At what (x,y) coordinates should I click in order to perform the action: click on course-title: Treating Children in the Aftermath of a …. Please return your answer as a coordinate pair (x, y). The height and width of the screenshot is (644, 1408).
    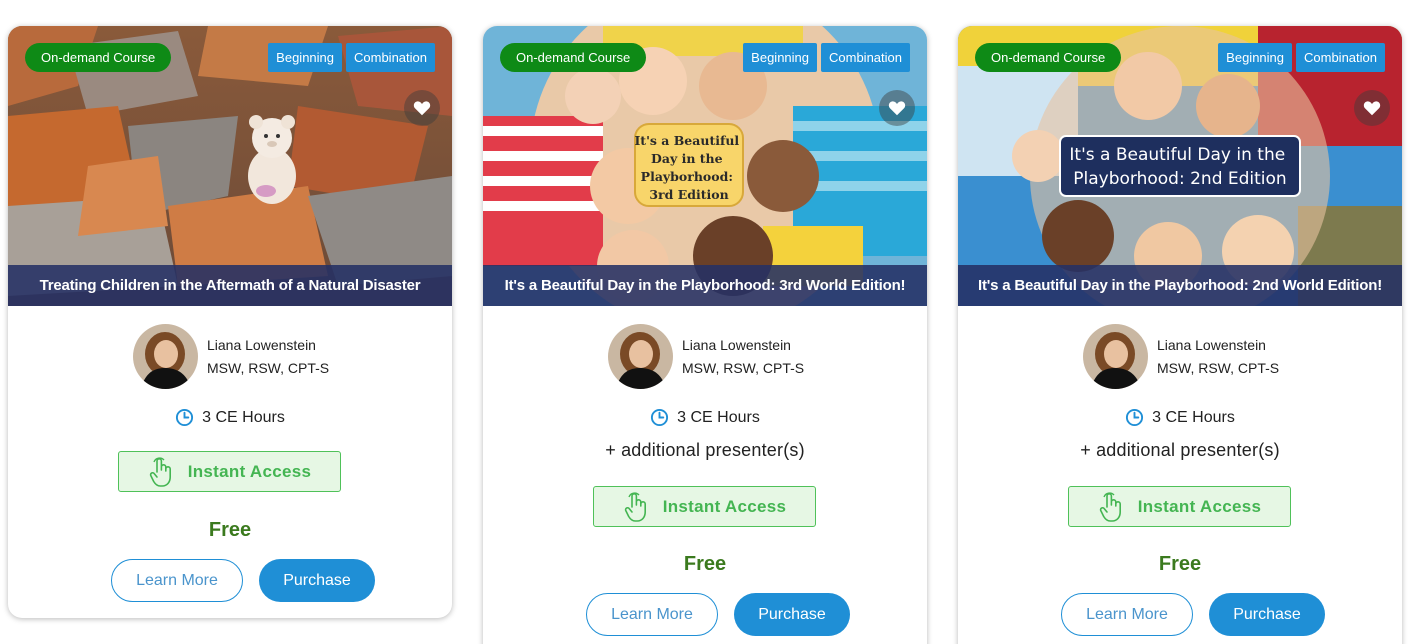
    Looking at the image, I should click on (230, 285).